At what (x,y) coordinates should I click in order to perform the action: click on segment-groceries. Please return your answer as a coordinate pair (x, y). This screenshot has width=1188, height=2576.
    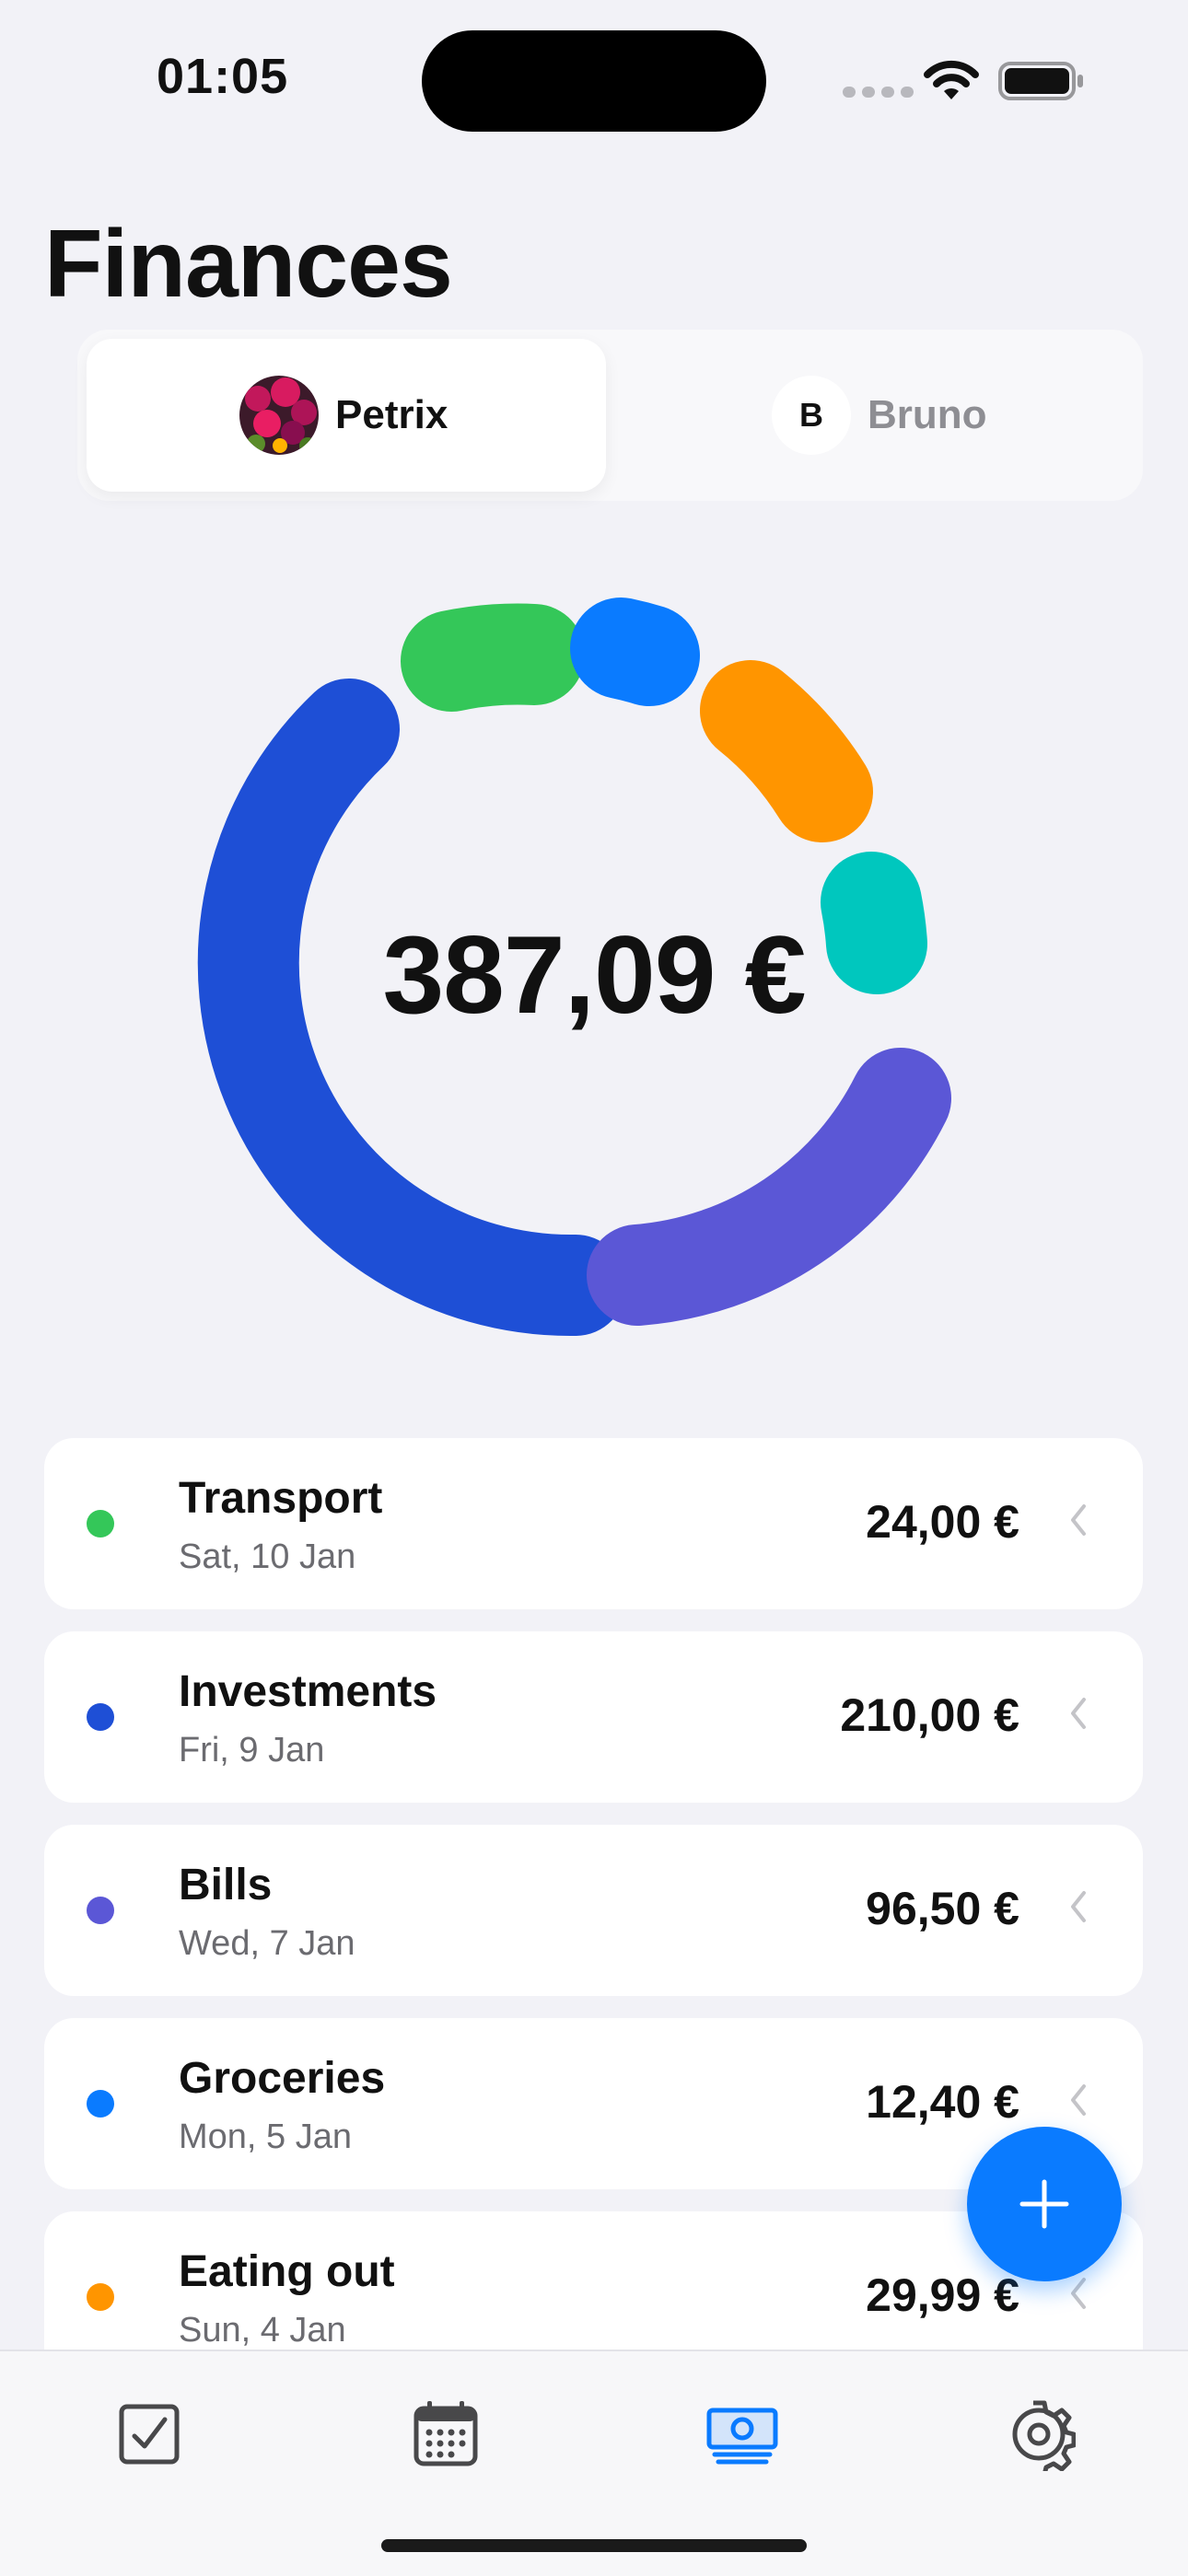
    Looking at the image, I should click on (635, 652).